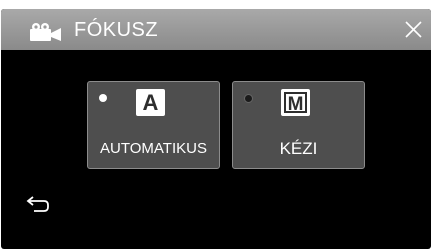 The image size is (433, 250). I want to click on manual-icon: M, so click(295, 102).